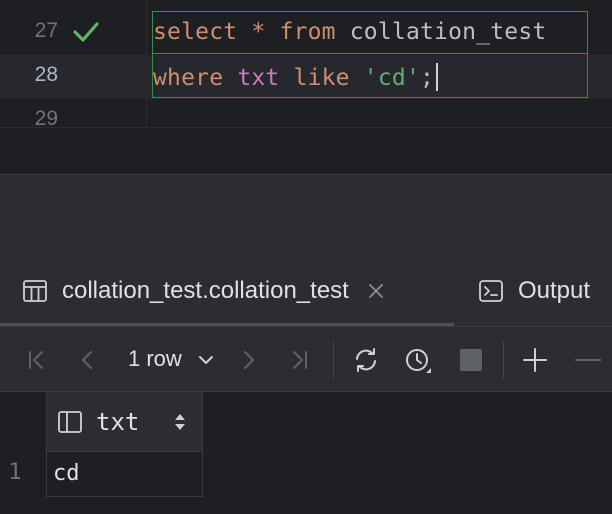 The image size is (612, 514). Describe the element at coordinates (87, 360) in the screenshot. I see `prev-page-icon` at that location.